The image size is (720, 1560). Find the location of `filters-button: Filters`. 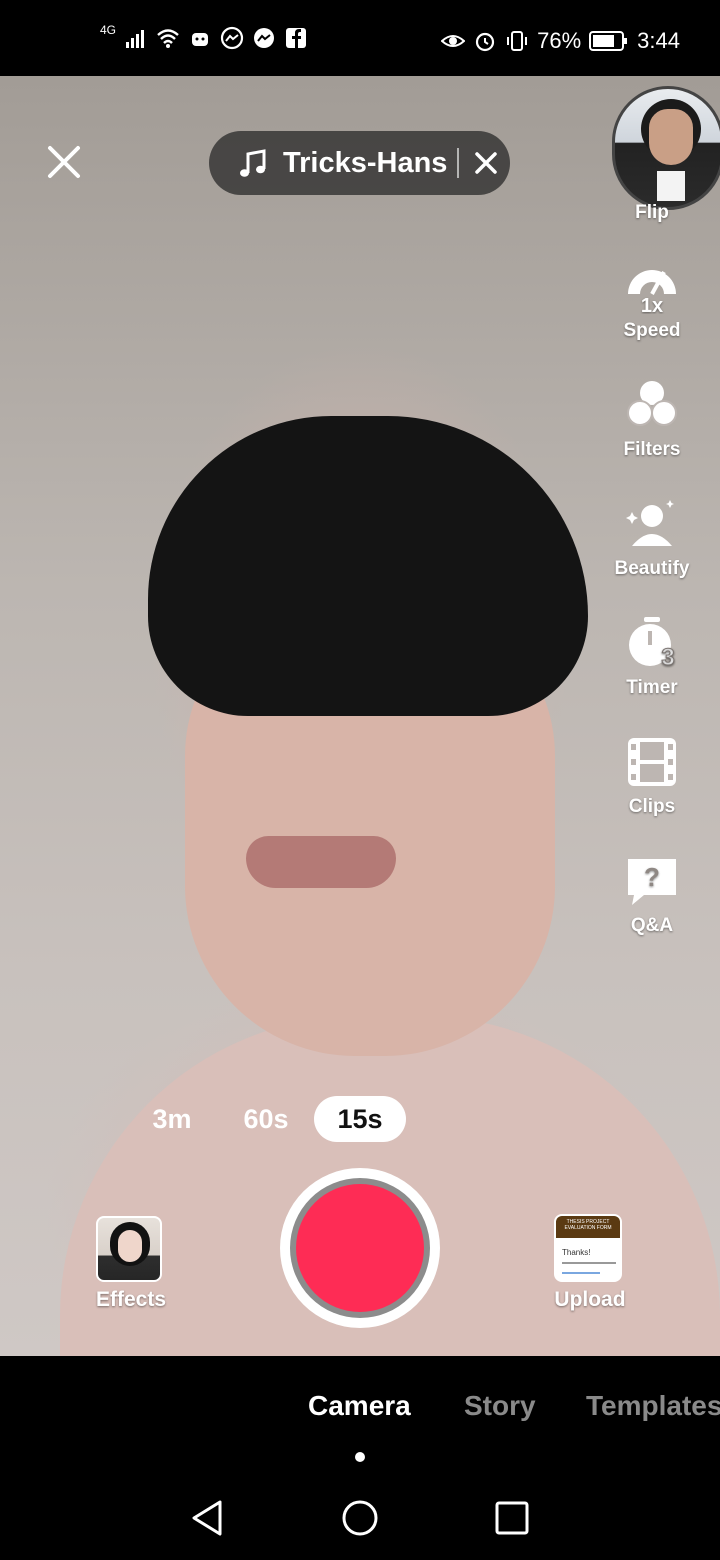

filters-button: Filters is located at coordinates (652, 419).